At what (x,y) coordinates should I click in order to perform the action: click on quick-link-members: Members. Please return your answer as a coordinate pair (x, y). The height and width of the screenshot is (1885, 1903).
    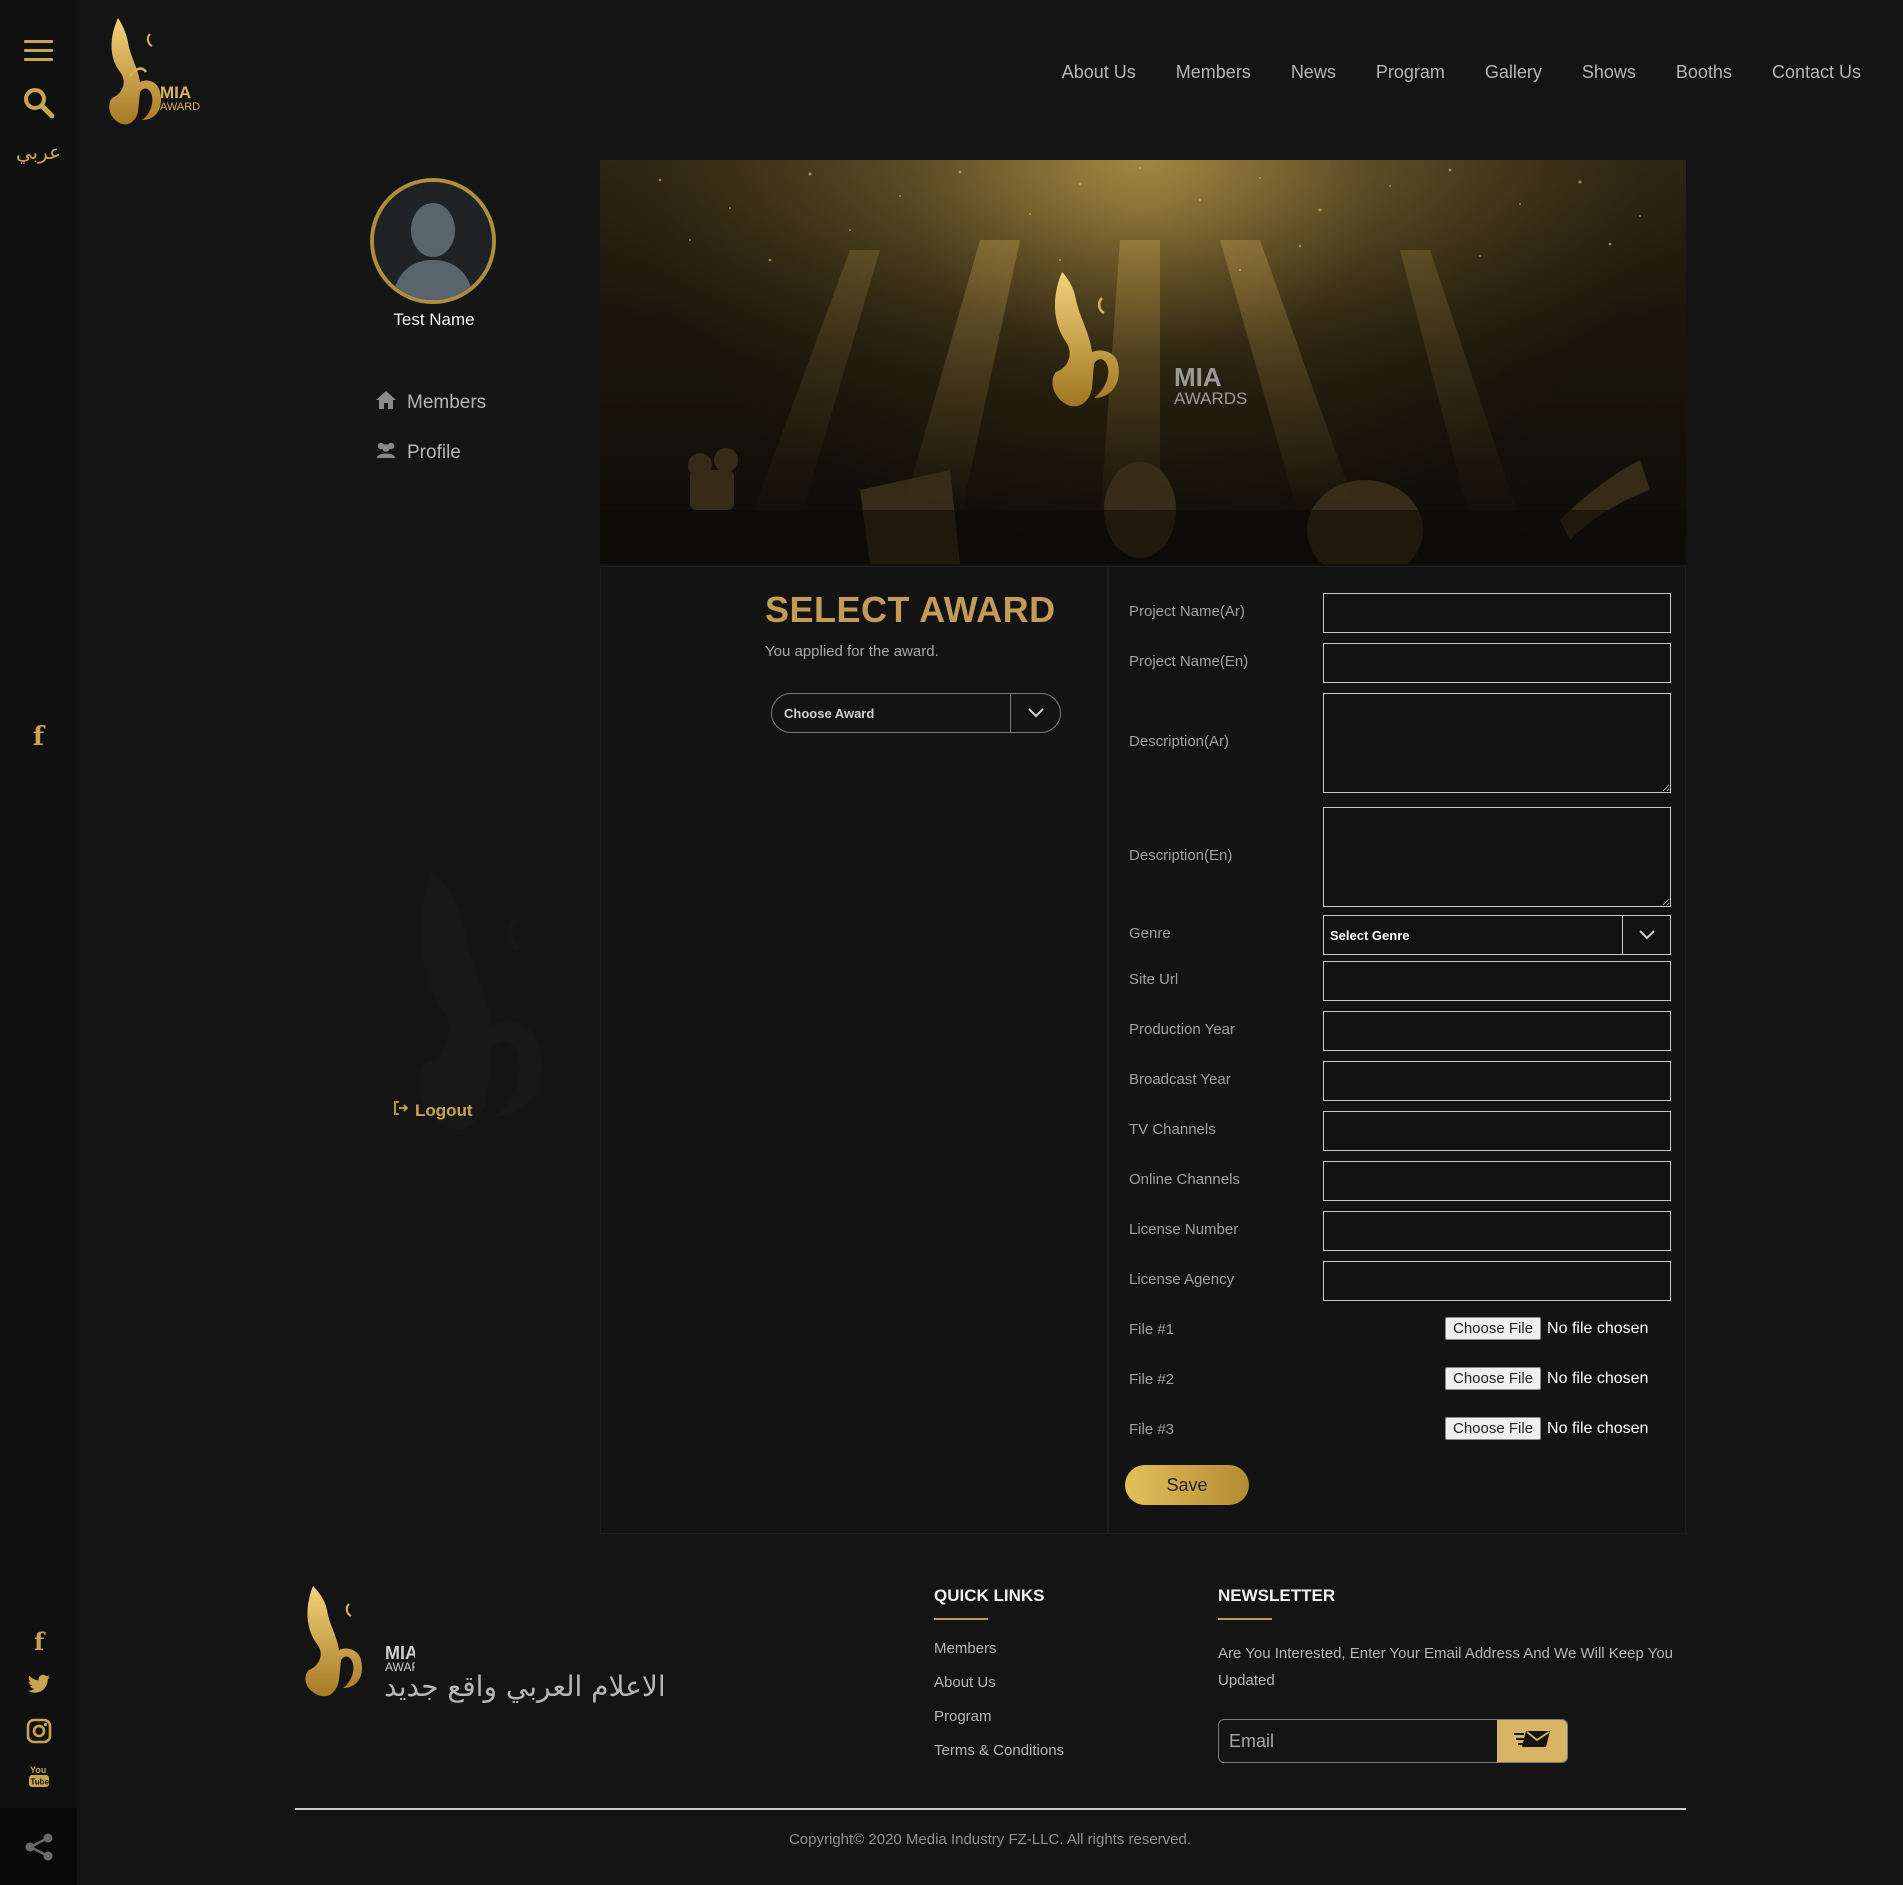
    Looking at the image, I should click on (965, 1648).